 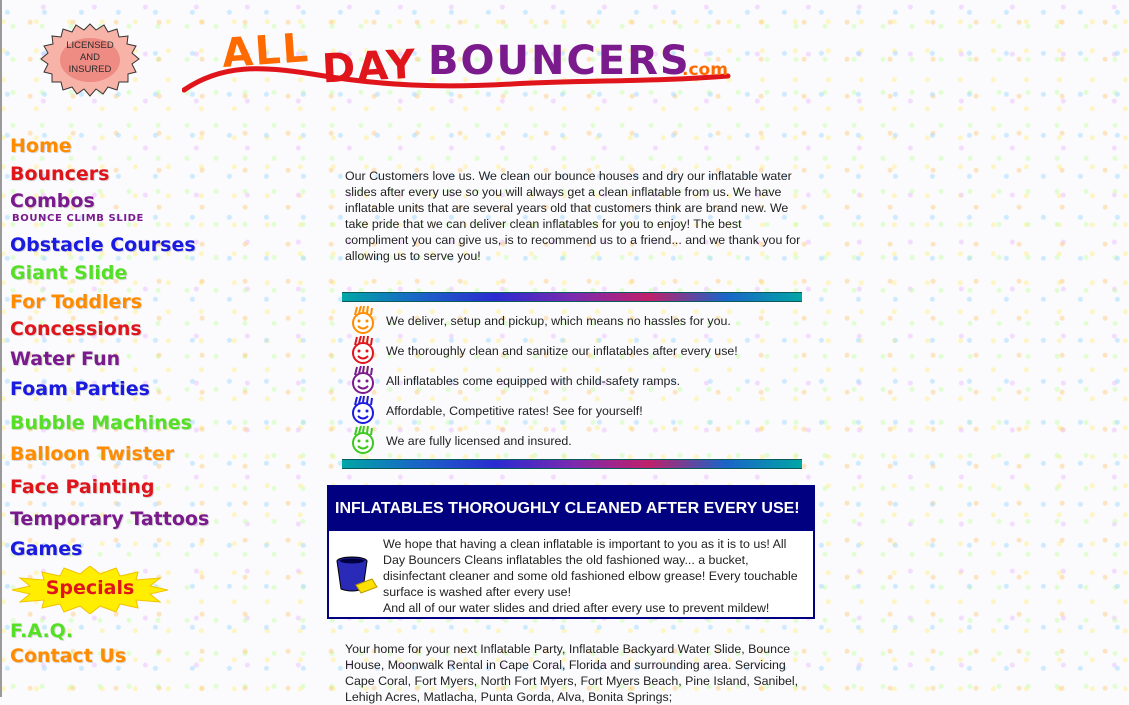 What do you see at coordinates (80, 389) in the screenshot?
I see `nav-foam-parties: Foam Parties` at bounding box center [80, 389].